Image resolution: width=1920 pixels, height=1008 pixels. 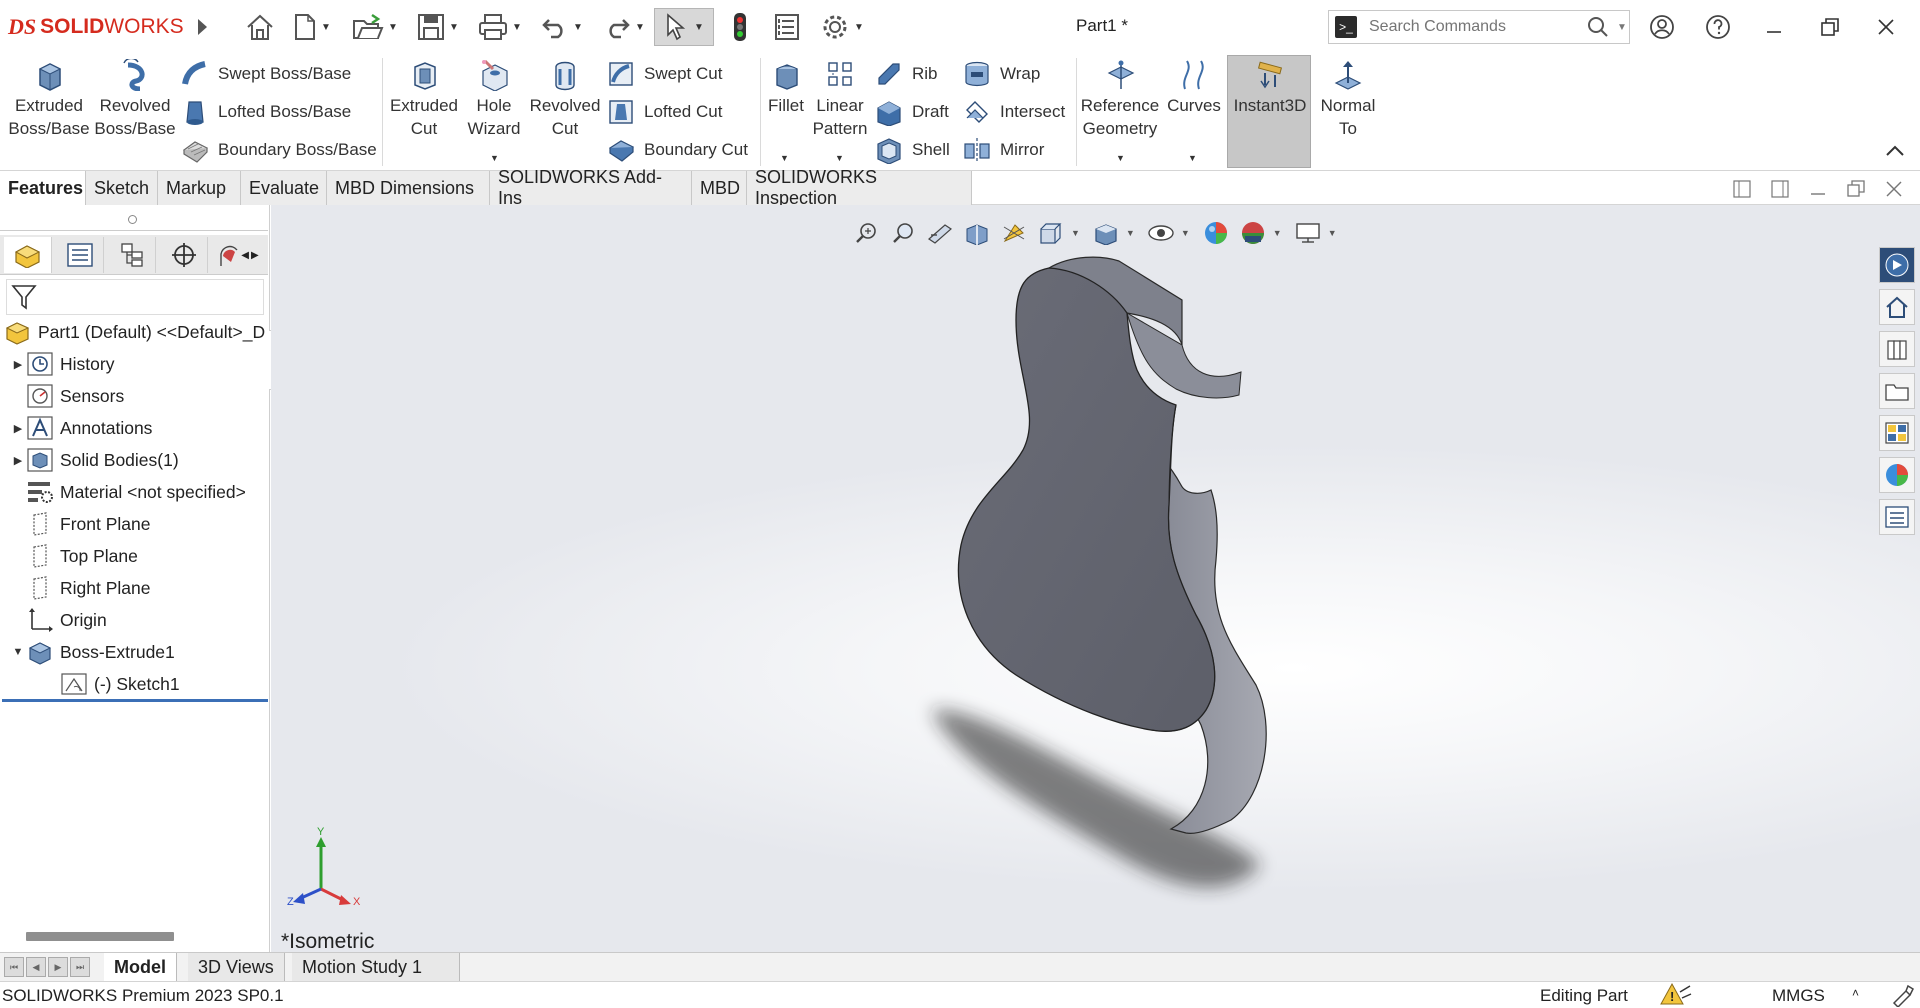 I want to click on tree-item-material: Material <not specified>, so click(x=144, y=492).